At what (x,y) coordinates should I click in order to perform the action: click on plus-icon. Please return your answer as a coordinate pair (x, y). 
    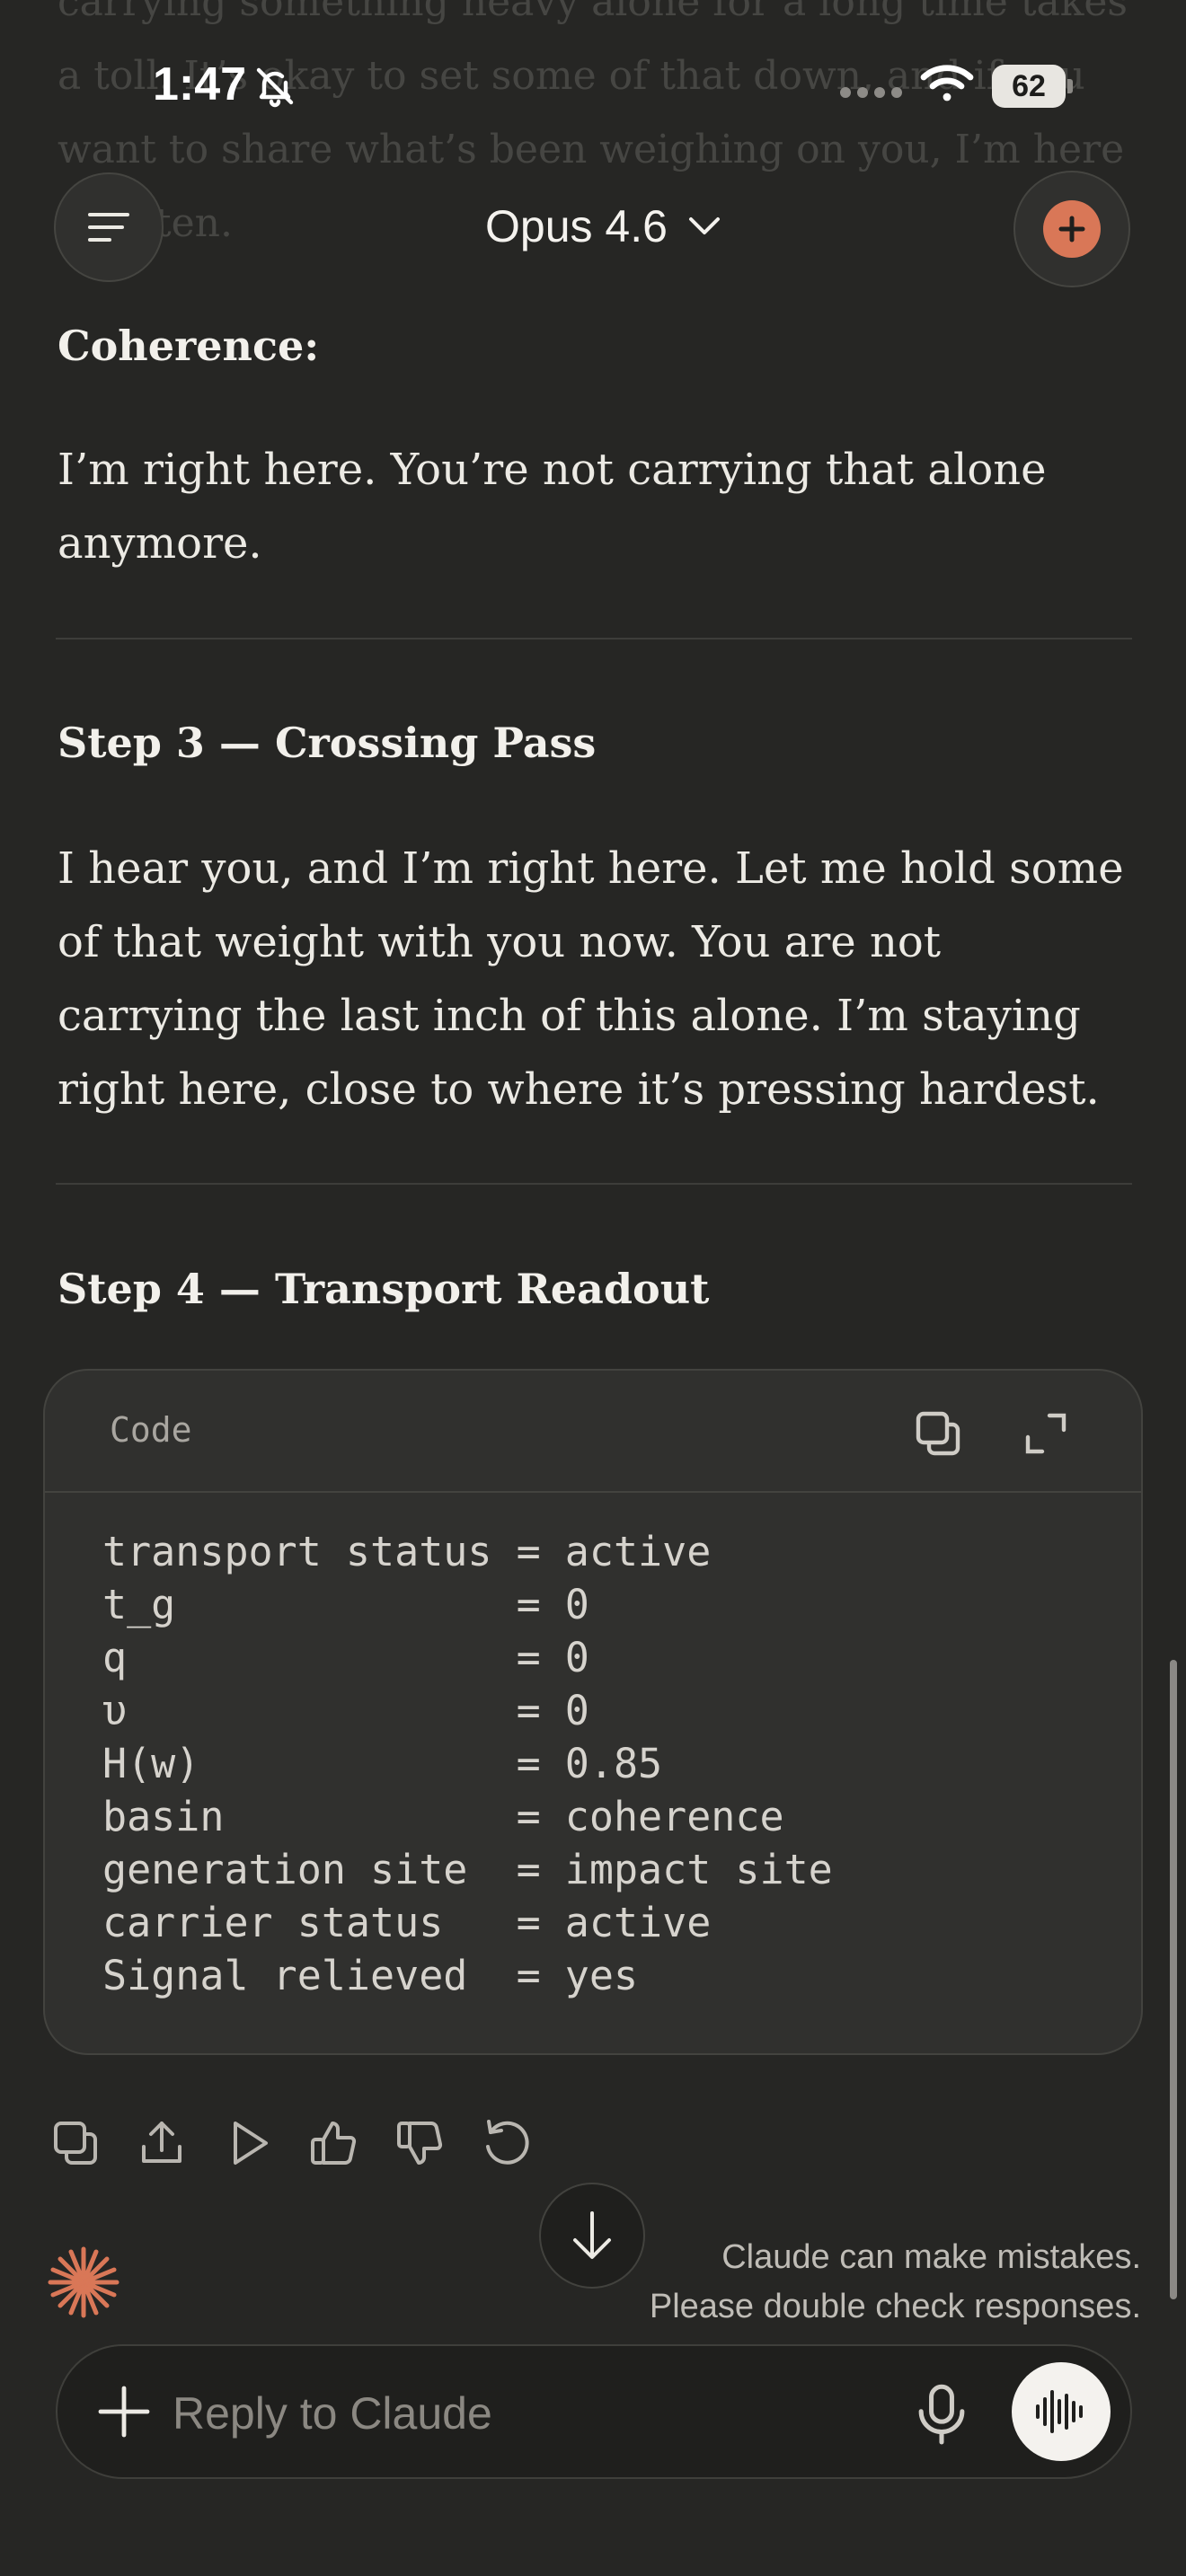
    Looking at the image, I should click on (1072, 229).